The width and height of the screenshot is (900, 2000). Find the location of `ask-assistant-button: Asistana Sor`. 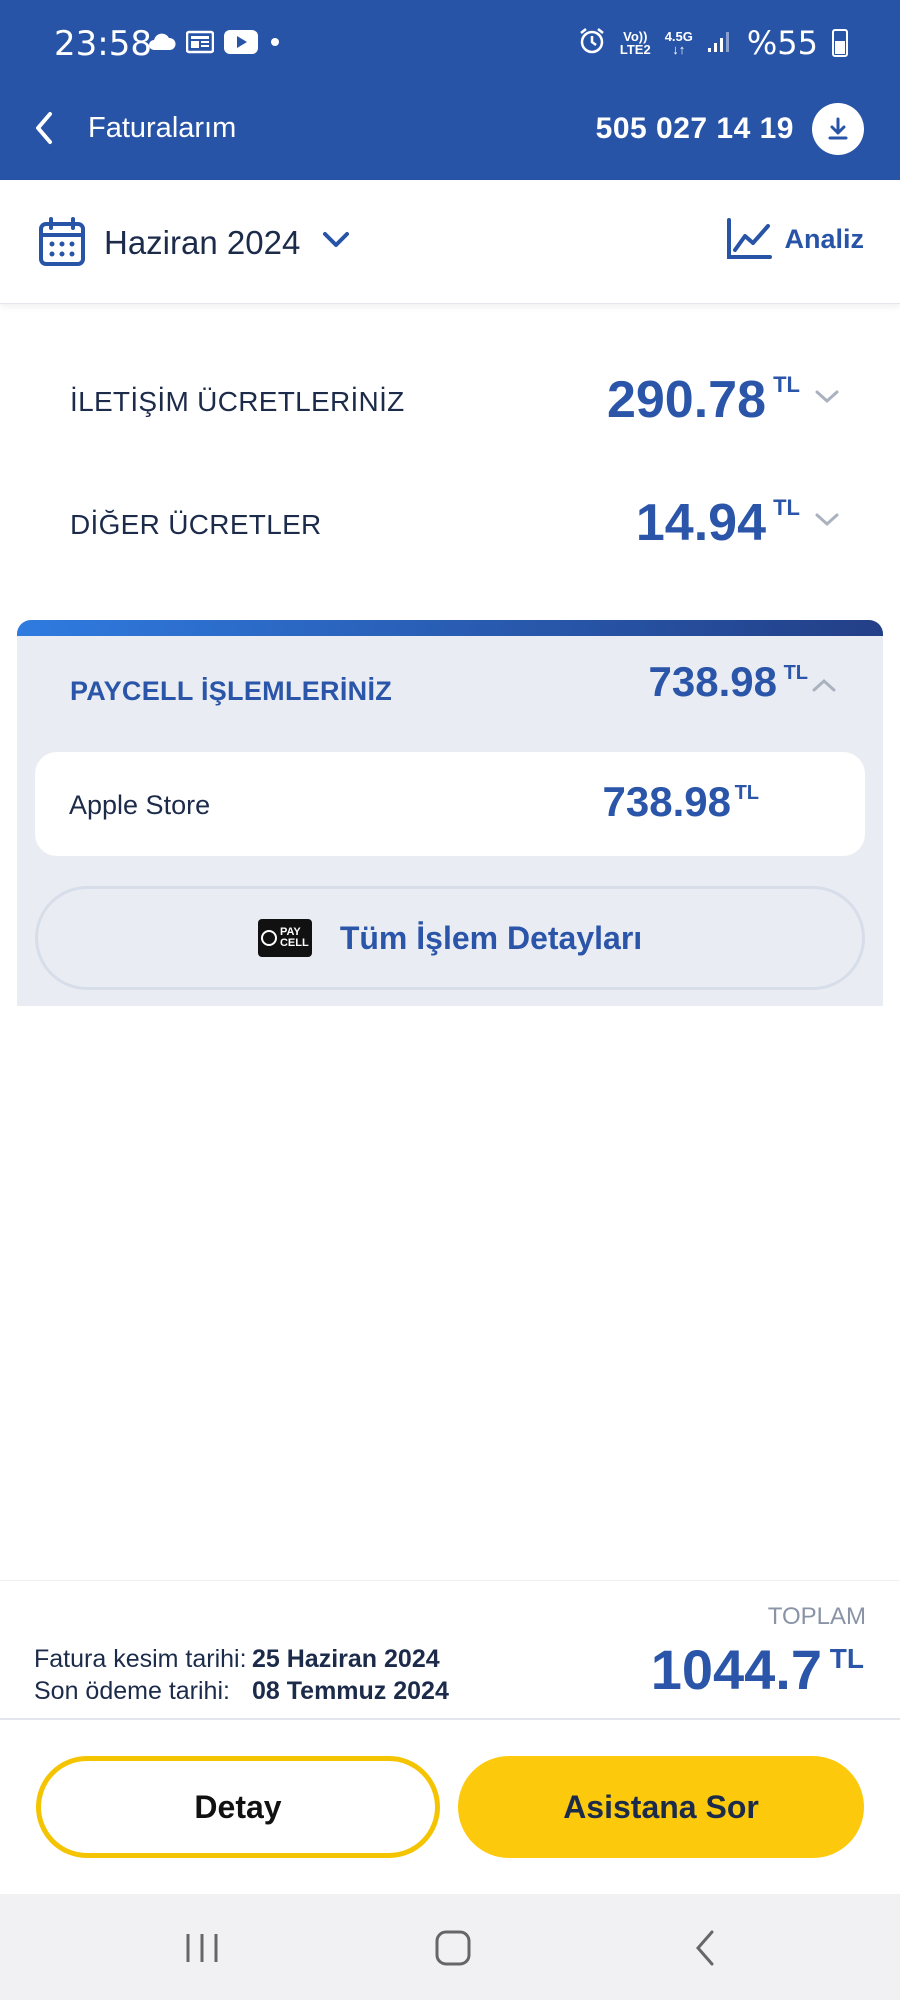

ask-assistant-button: Asistana Sor is located at coordinates (661, 1807).